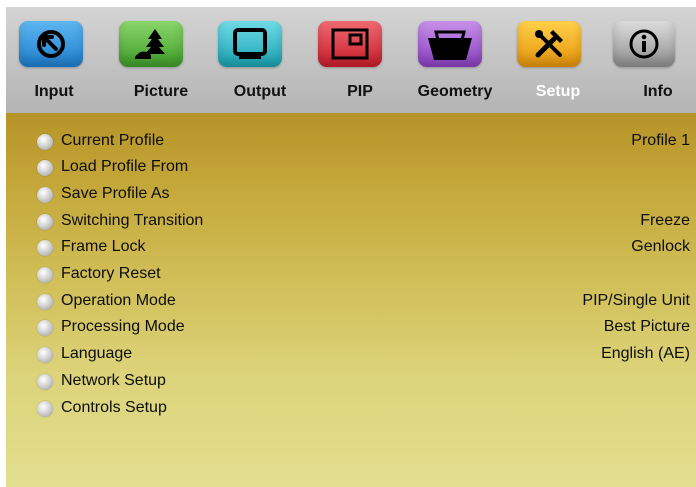 The height and width of the screenshot is (487, 696). I want to click on menu-item-label: Language, so click(97, 353).